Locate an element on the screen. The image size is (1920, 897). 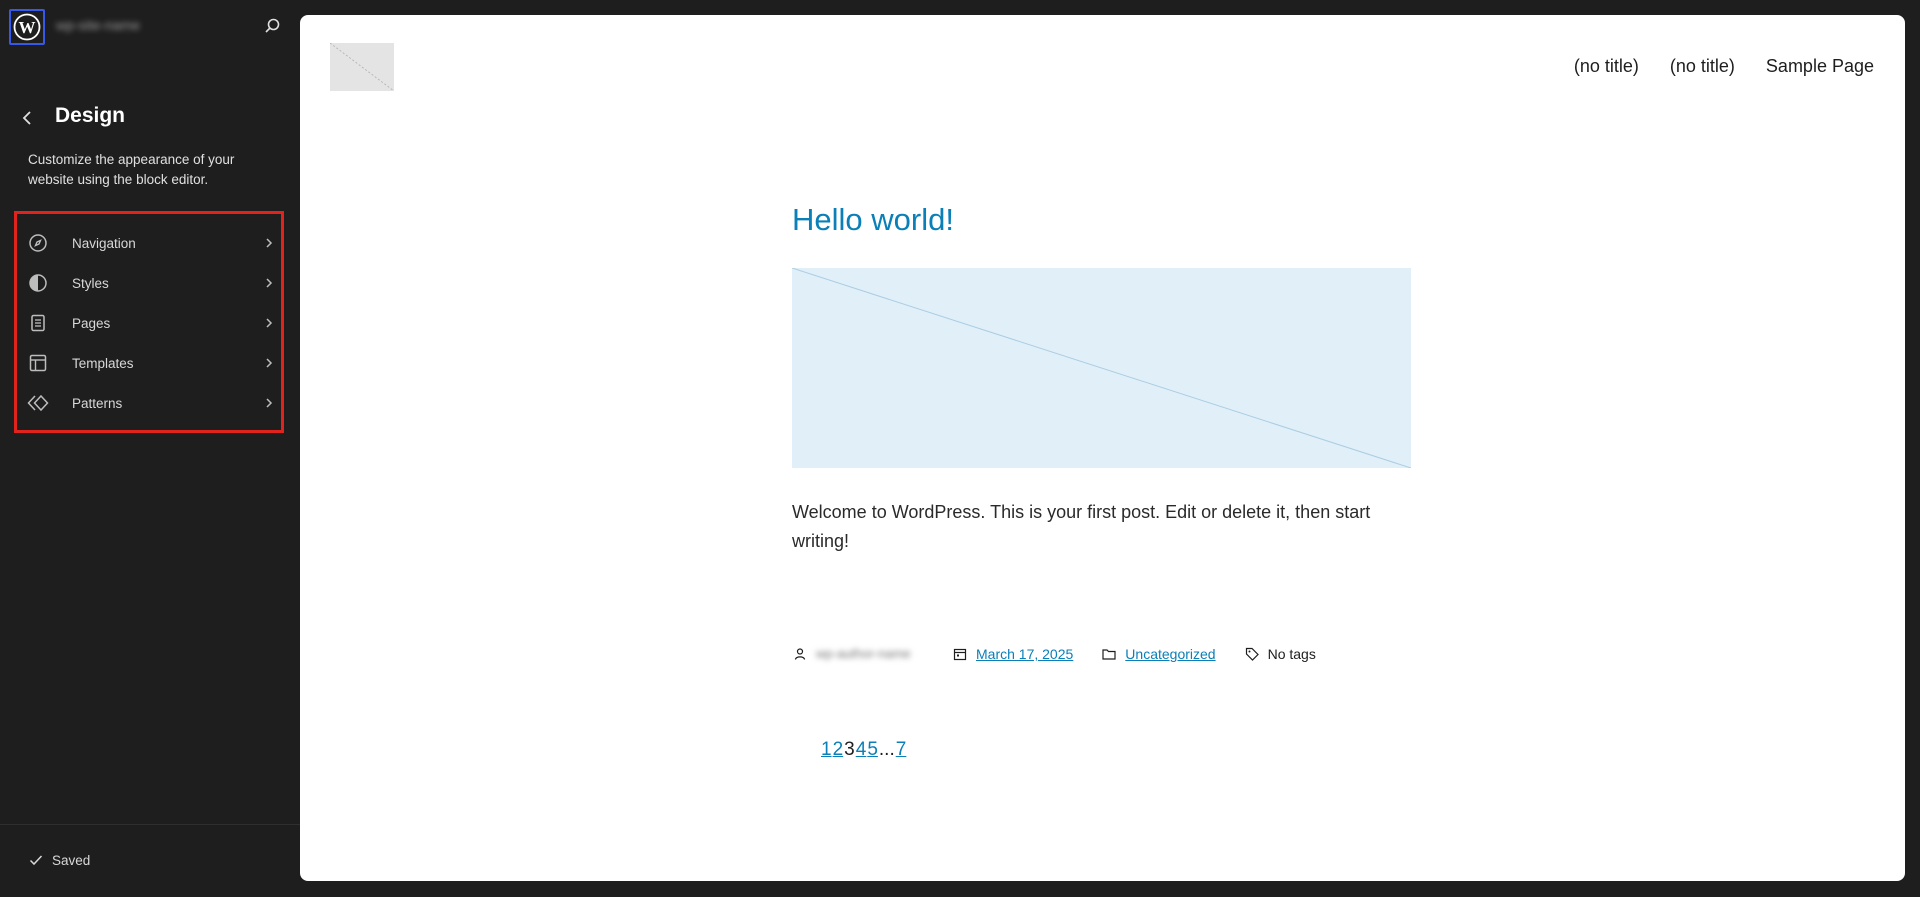
chevron-left-icon is located at coordinates (26, 118).